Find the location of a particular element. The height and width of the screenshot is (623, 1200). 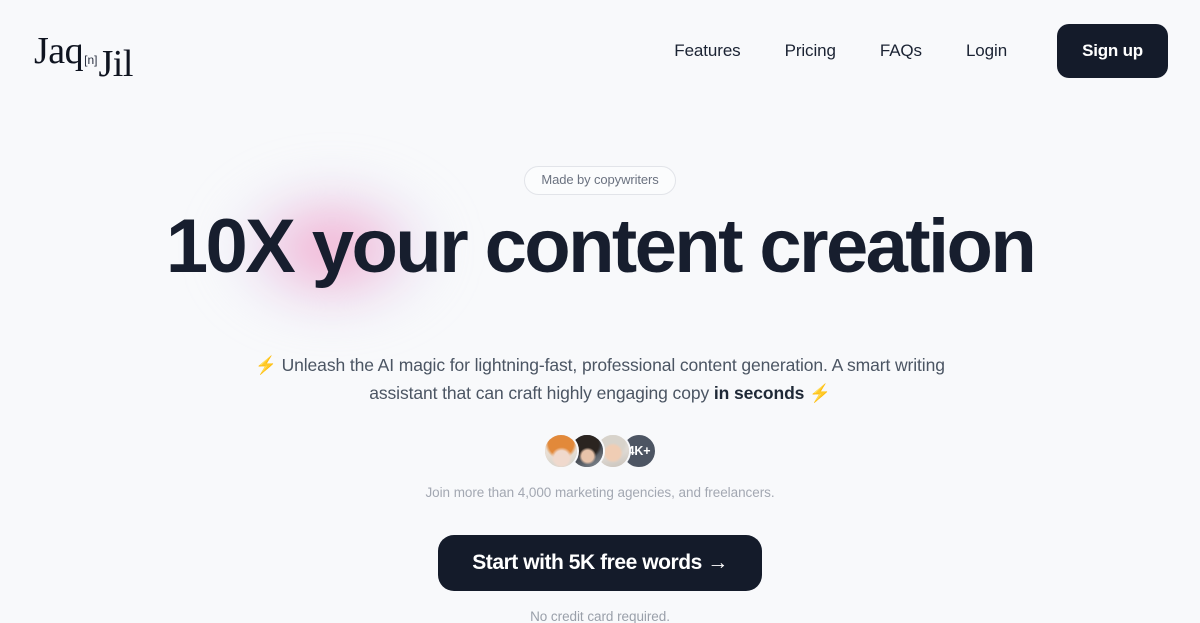

brand-logo: Jaq [n] Jil is located at coordinates (82, 56).